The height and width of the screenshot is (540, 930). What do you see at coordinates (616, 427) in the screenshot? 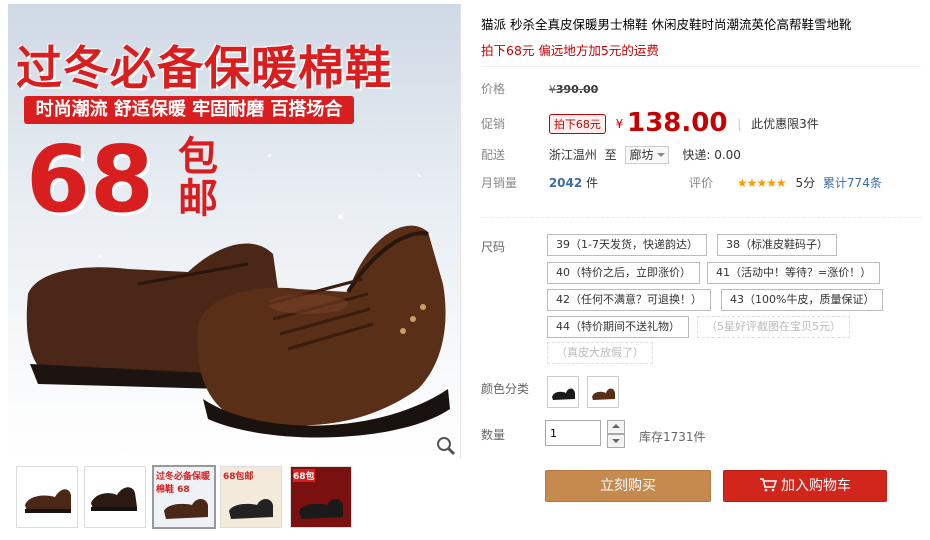
I see `quantity-increase-button` at bounding box center [616, 427].